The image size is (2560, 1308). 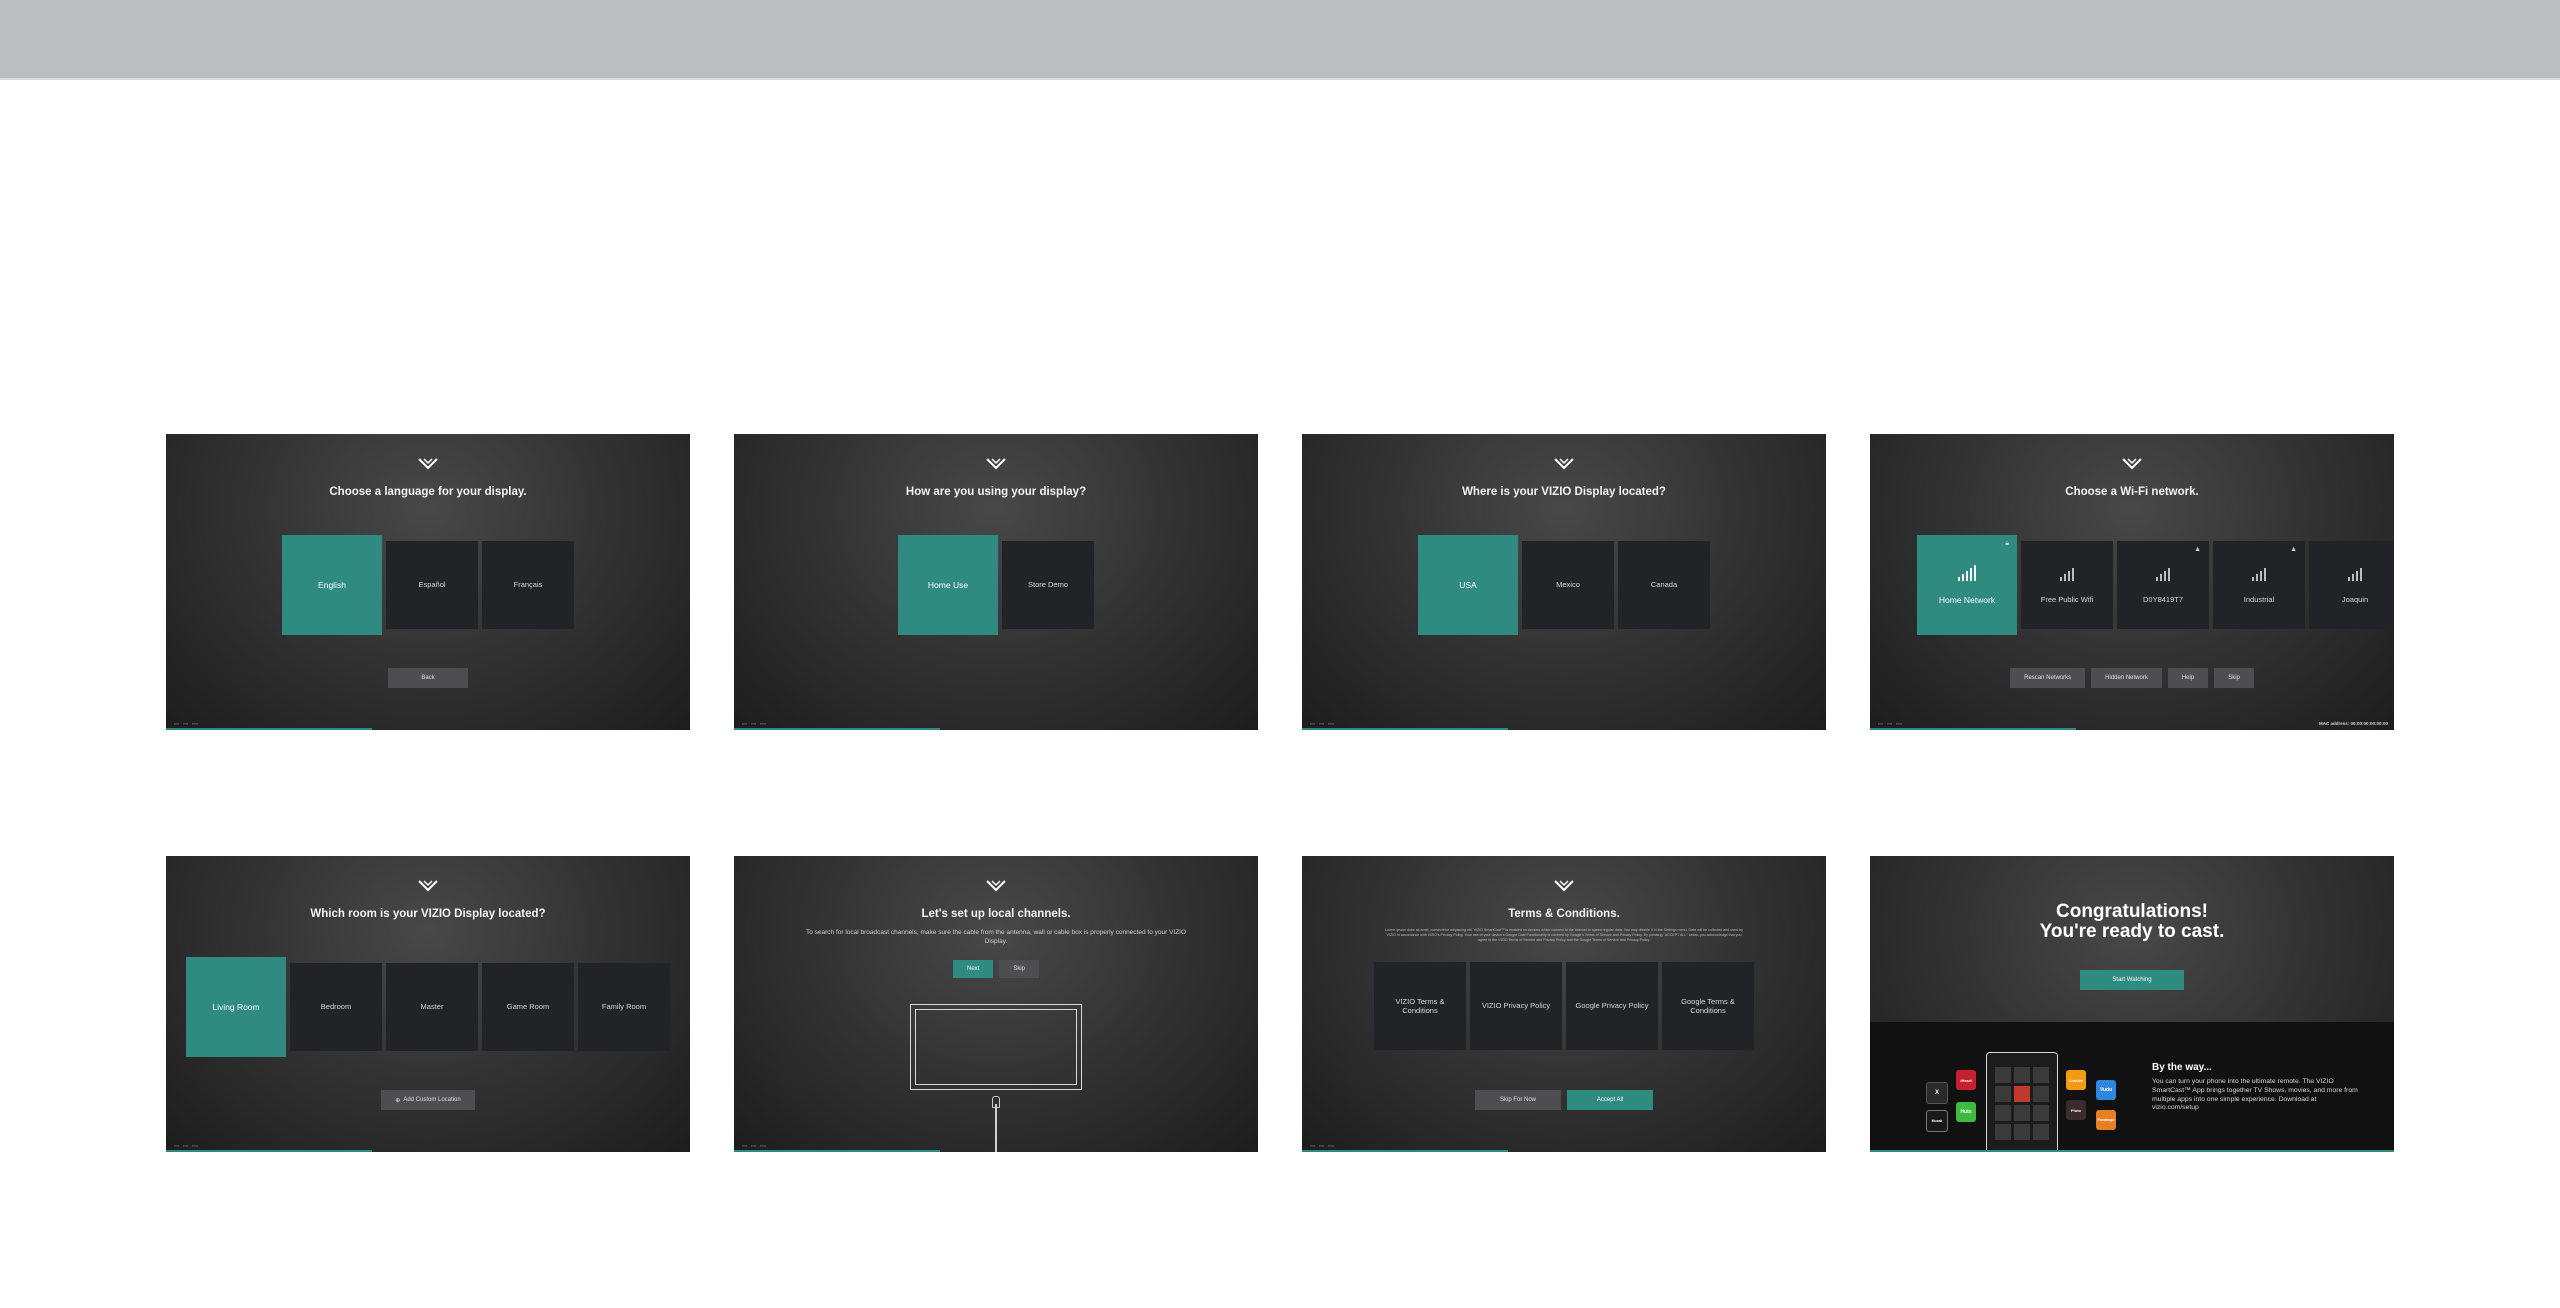 What do you see at coordinates (2132, 980) in the screenshot?
I see `start-watching-button: Start Watching` at bounding box center [2132, 980].